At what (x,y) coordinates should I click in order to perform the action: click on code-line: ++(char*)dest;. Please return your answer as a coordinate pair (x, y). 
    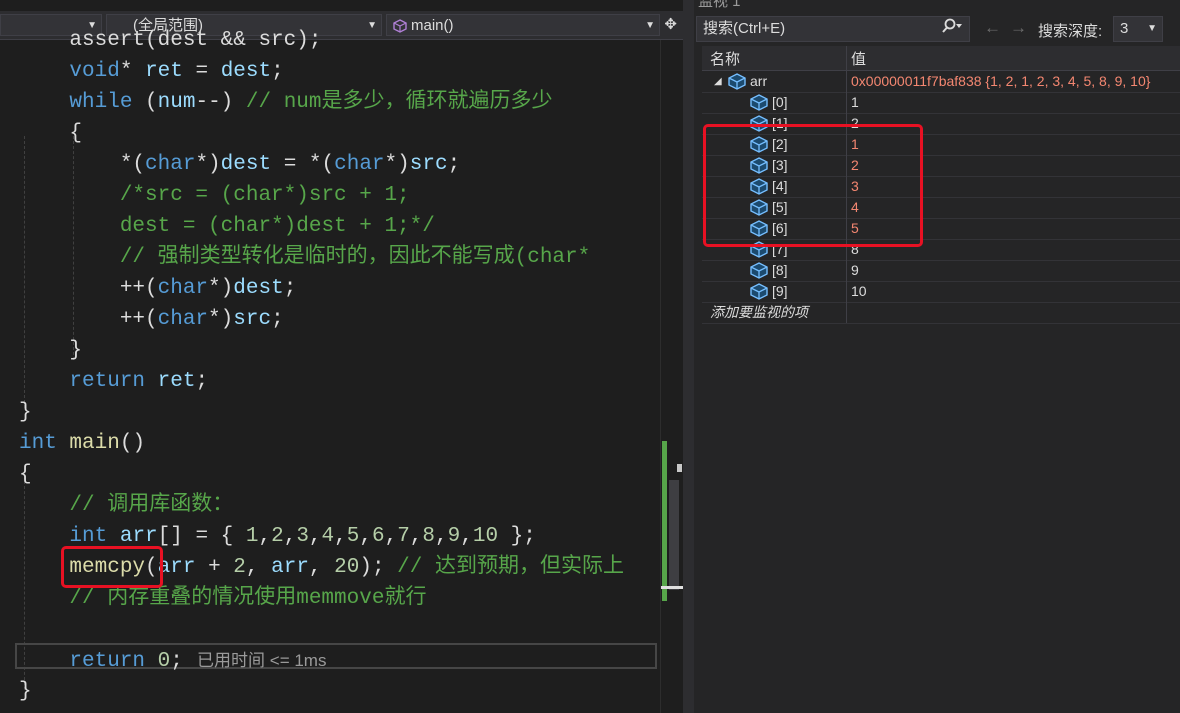
    Looking at the image, I should click on (157, 288).